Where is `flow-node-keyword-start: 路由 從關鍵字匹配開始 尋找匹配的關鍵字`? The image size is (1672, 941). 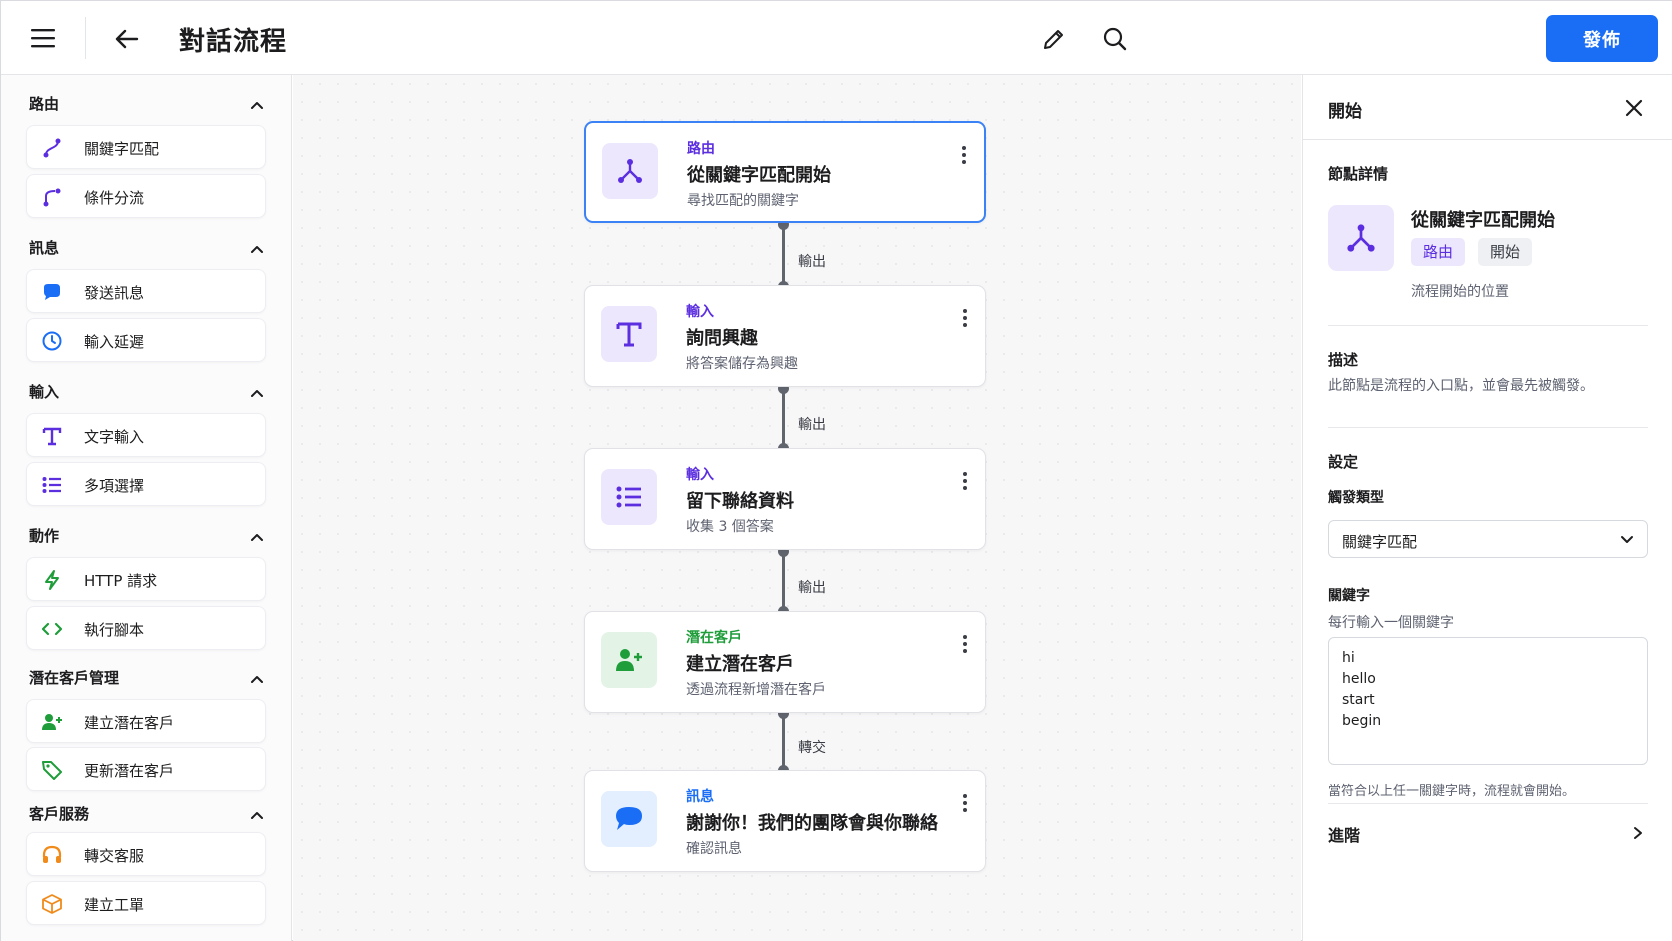 flow-node-keyword-start: 路由 從關鍵字匹配開始 尋找匹配的關鍵字 is located at coordinates (785, 172).